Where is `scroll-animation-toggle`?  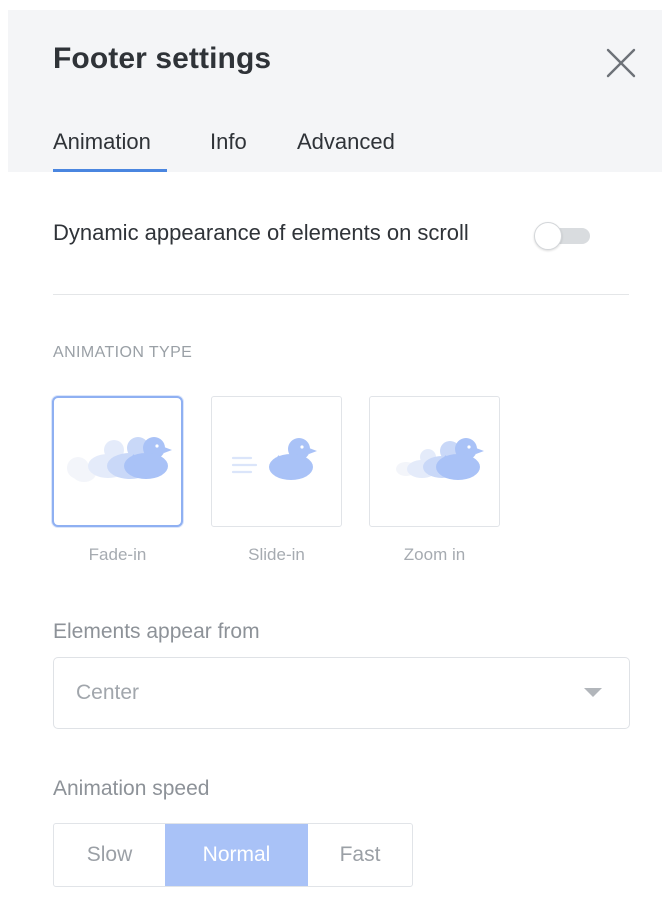
scroll-animation-toggle is located at coordinates (562, 236).